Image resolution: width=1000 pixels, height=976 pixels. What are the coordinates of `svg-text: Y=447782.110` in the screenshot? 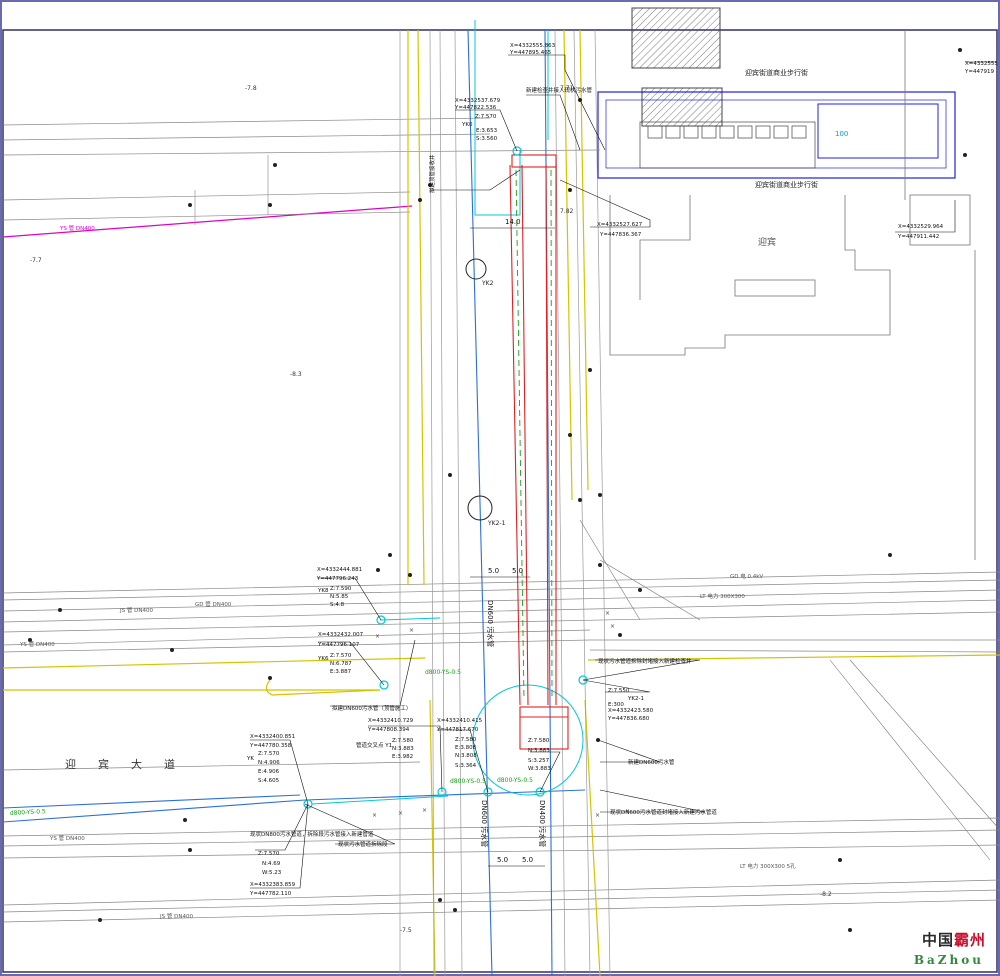 It's located at (270, 894).